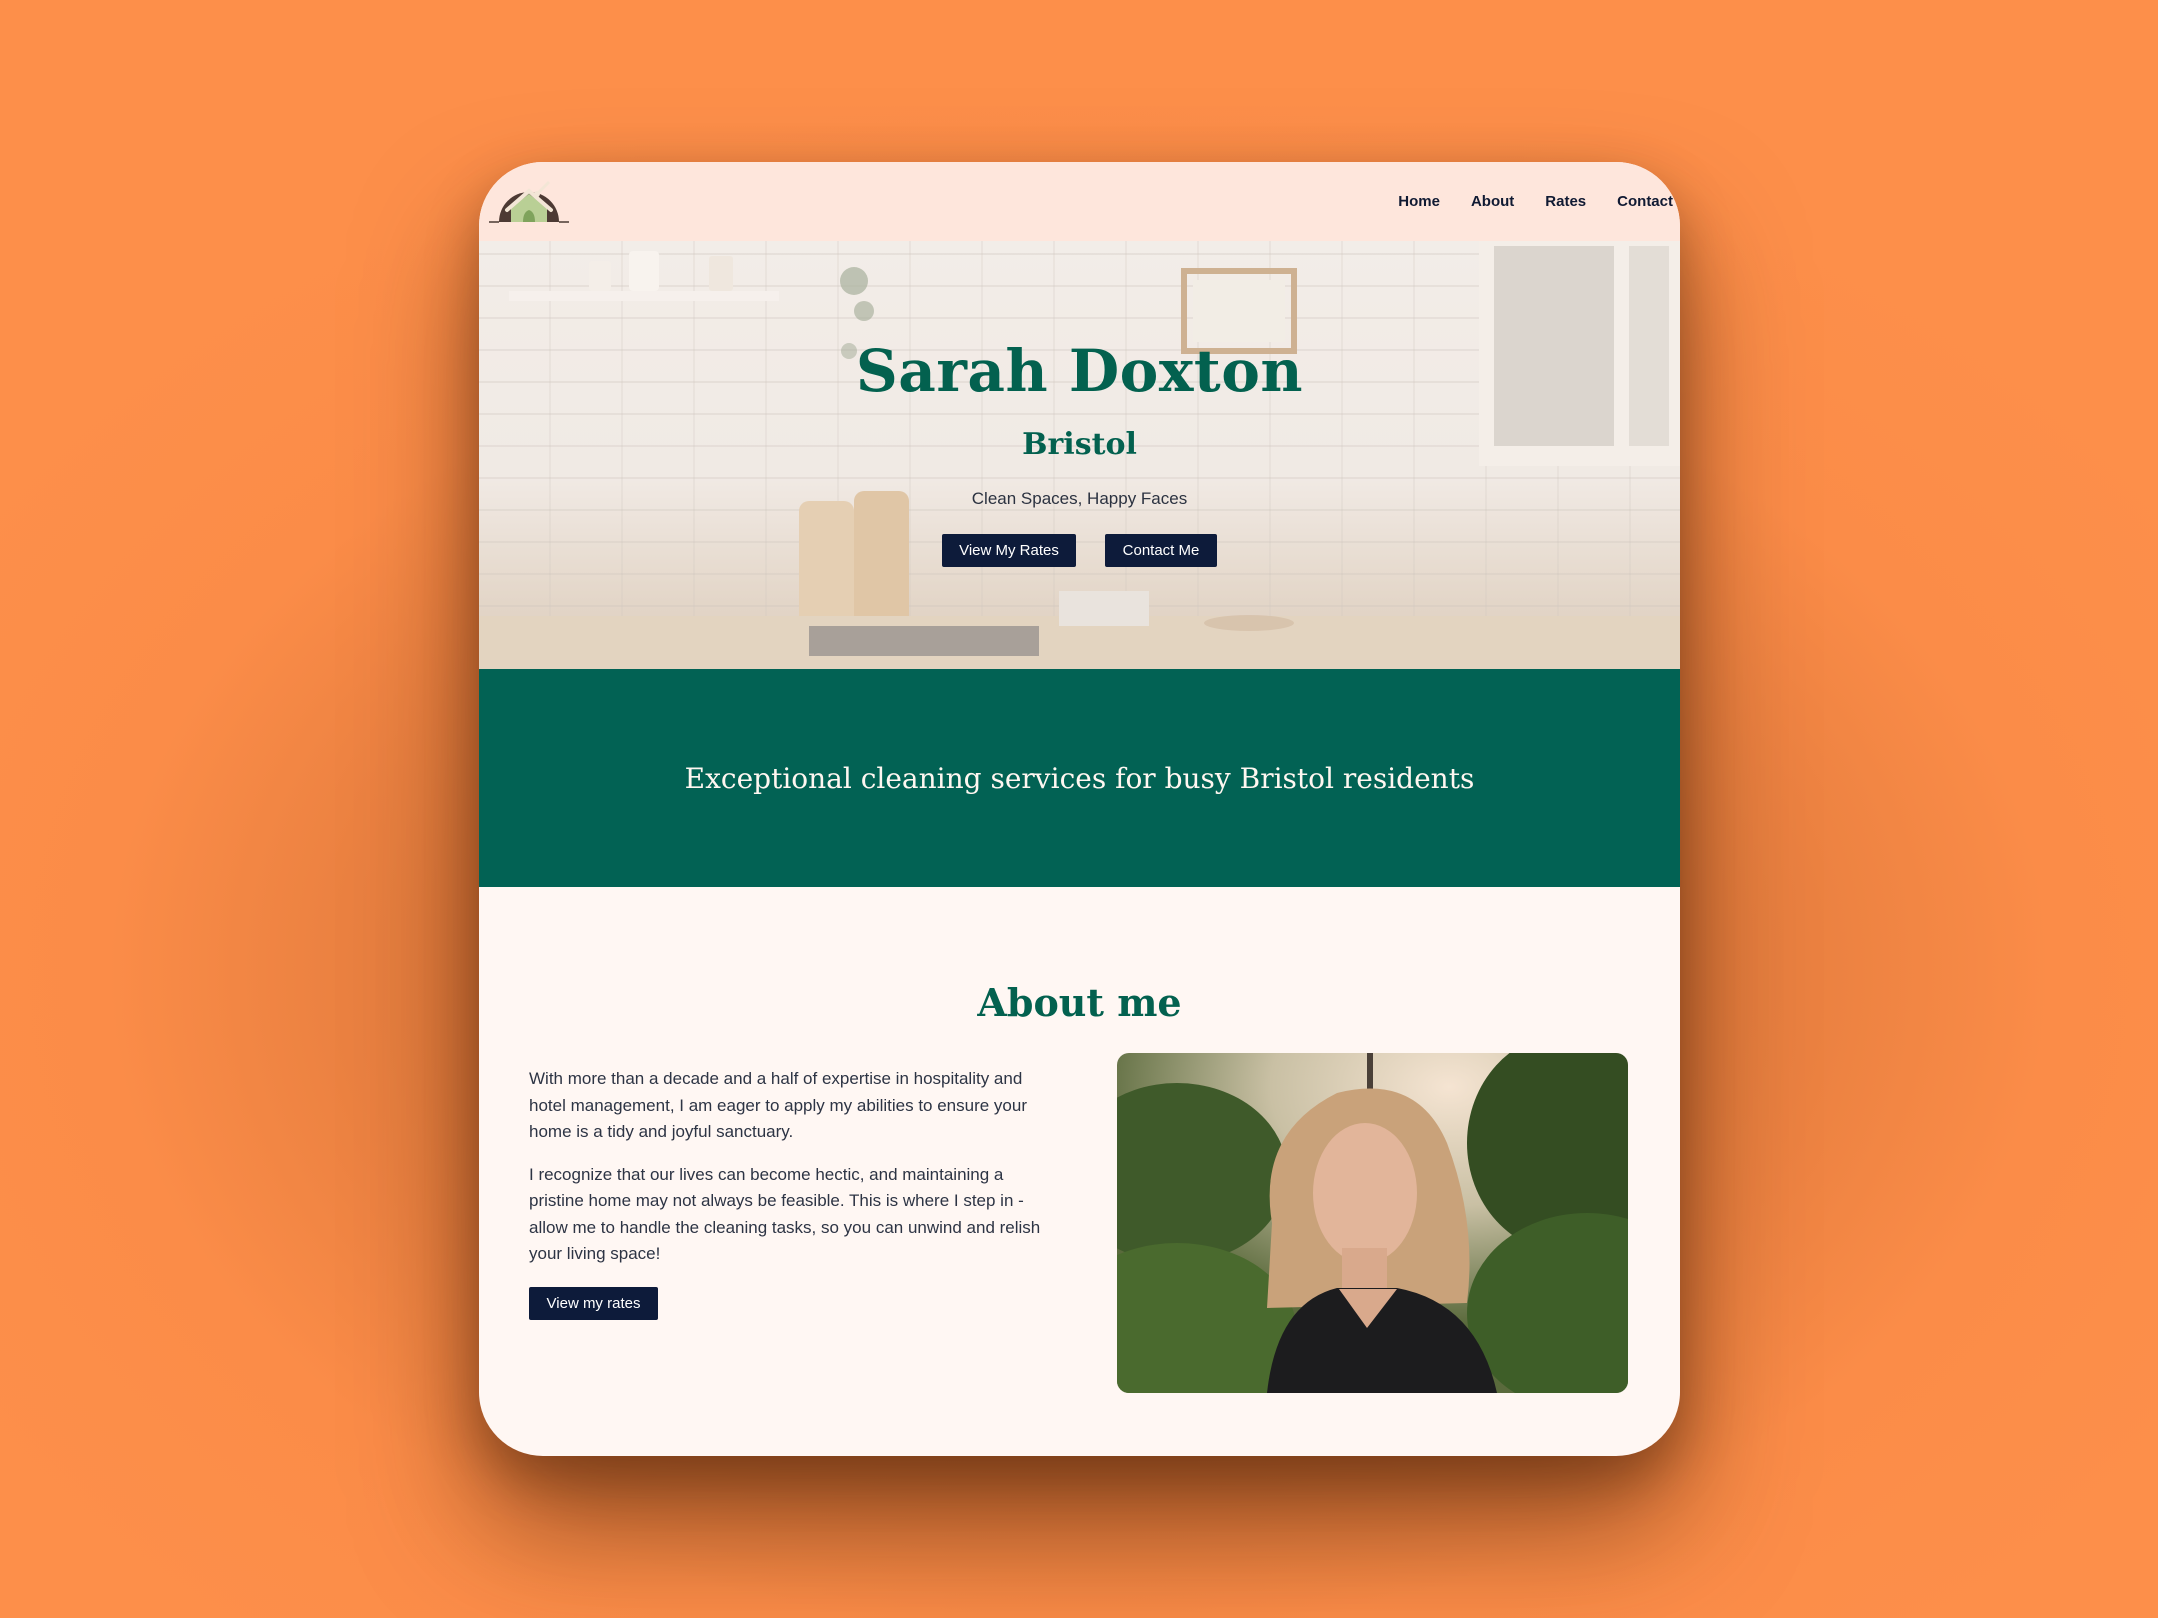 Image resolution: width=2158 pixels, height=1618 pixels. Describe the element at coordinates (1419, 201) in the screenshot. I see `nav-home: Home` at that location.